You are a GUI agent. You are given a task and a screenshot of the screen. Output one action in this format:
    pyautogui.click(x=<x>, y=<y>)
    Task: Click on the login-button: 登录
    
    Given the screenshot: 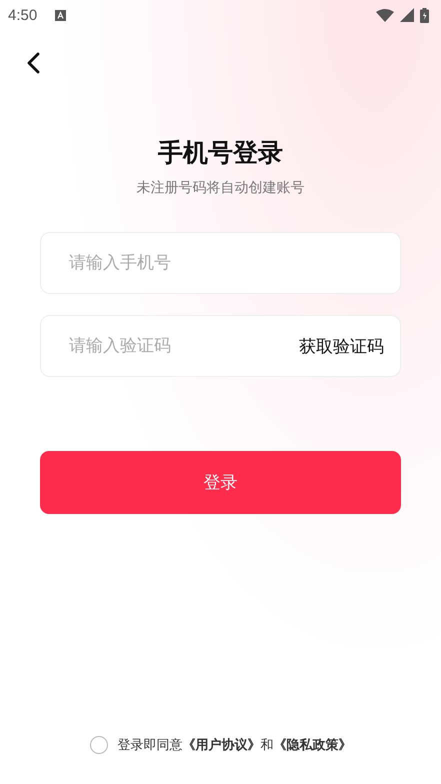 What is the action you would take?
    pyautogui.click(x=220, y=482)
    